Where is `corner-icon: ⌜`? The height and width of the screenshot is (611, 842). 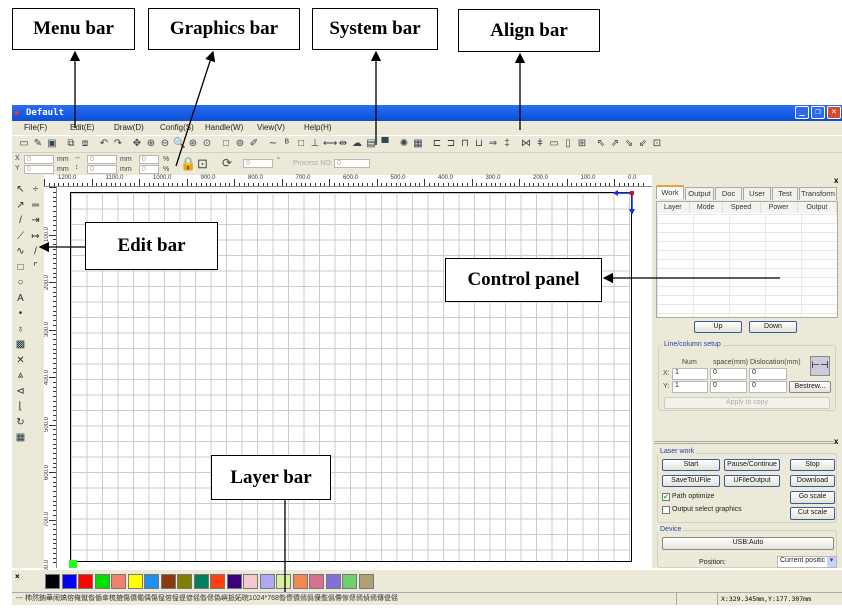
corner-icon: ⌜ is located at coordinates (35, 267).